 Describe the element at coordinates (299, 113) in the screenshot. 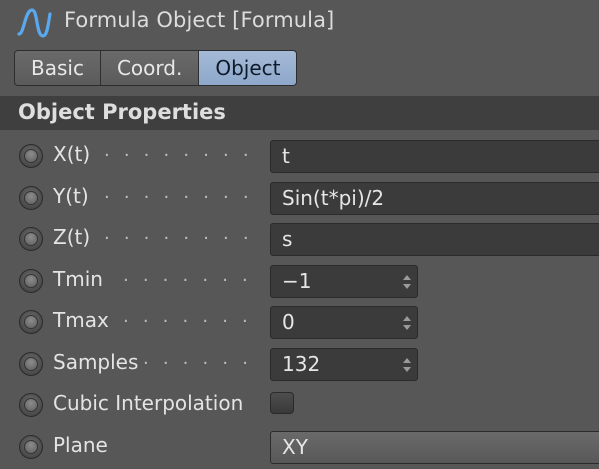

I see `section-header: Object Properties` at that location.